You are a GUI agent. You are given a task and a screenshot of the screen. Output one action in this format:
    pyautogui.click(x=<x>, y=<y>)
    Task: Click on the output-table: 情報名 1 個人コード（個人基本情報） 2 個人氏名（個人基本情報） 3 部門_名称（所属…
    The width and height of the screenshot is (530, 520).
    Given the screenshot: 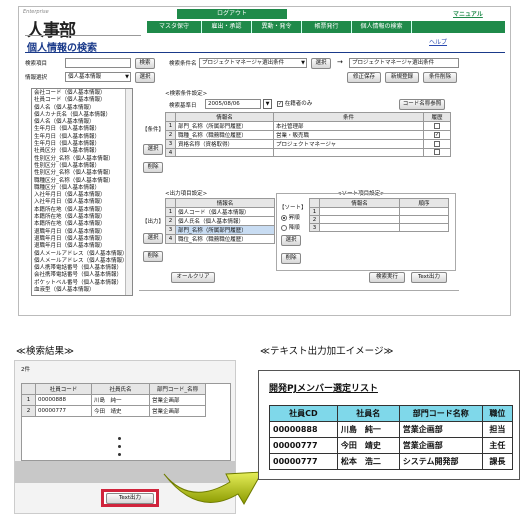 What is the action you would take?
    pyautogui.click(x=220, y=221)
    